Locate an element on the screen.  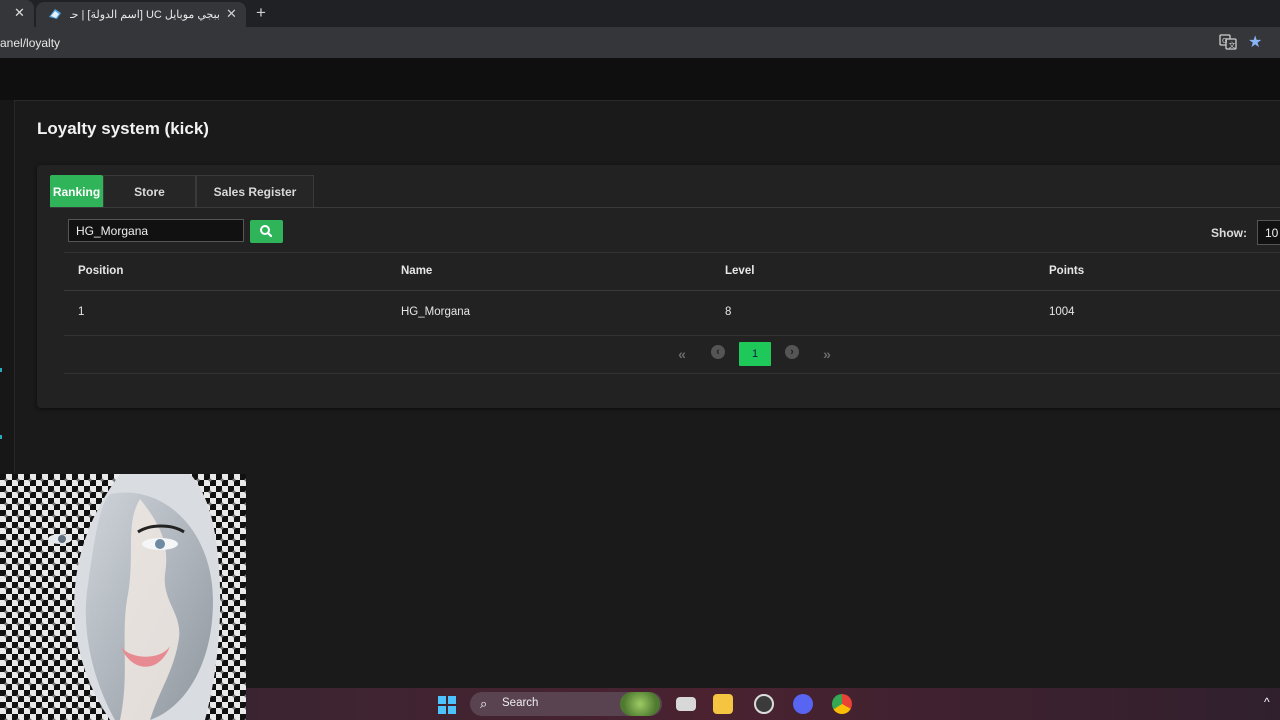
page-button-current: 1 is located at coordinates (755, 354).